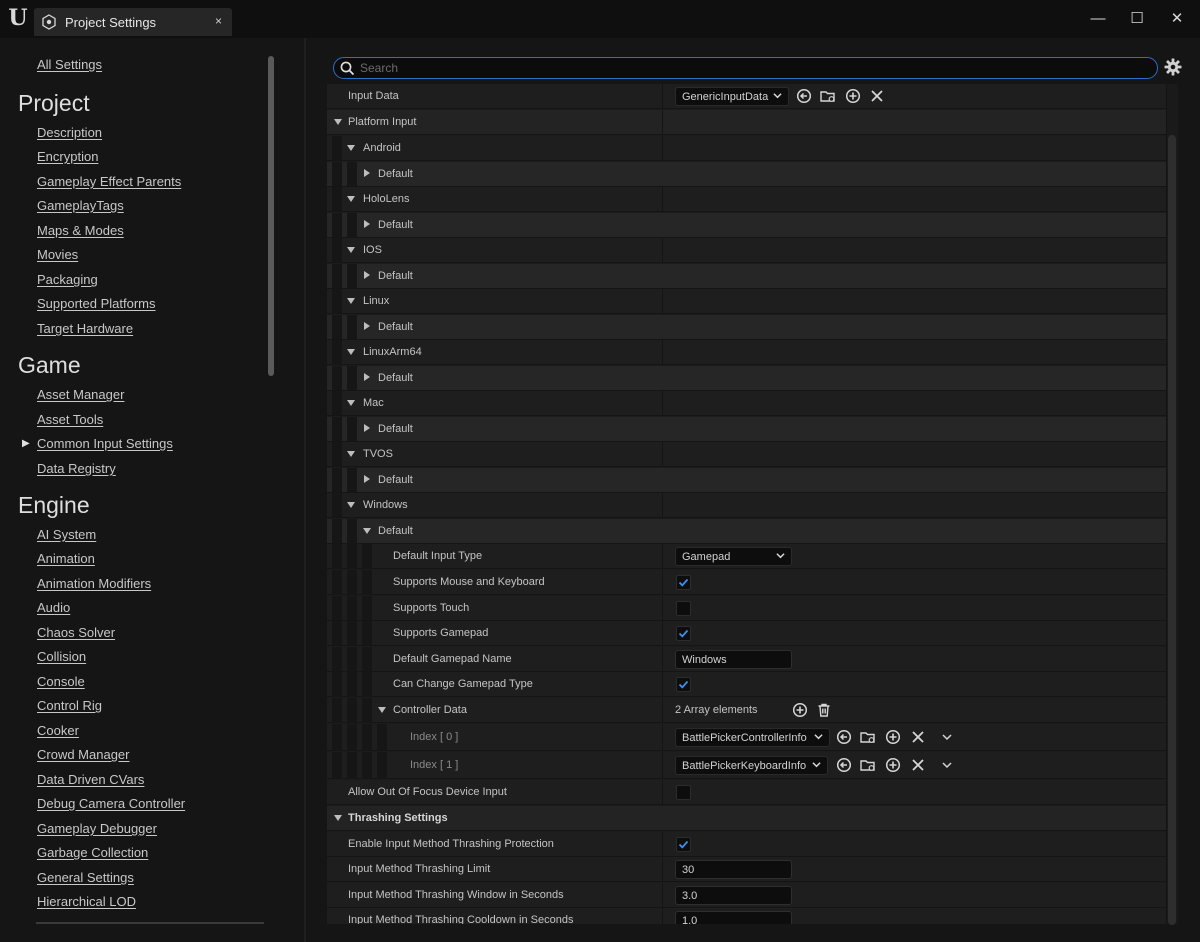 The height and width of the screenshot is (942, 1200). I want to click on sidebar-horizontal-scrollbar, so click(150, 923).